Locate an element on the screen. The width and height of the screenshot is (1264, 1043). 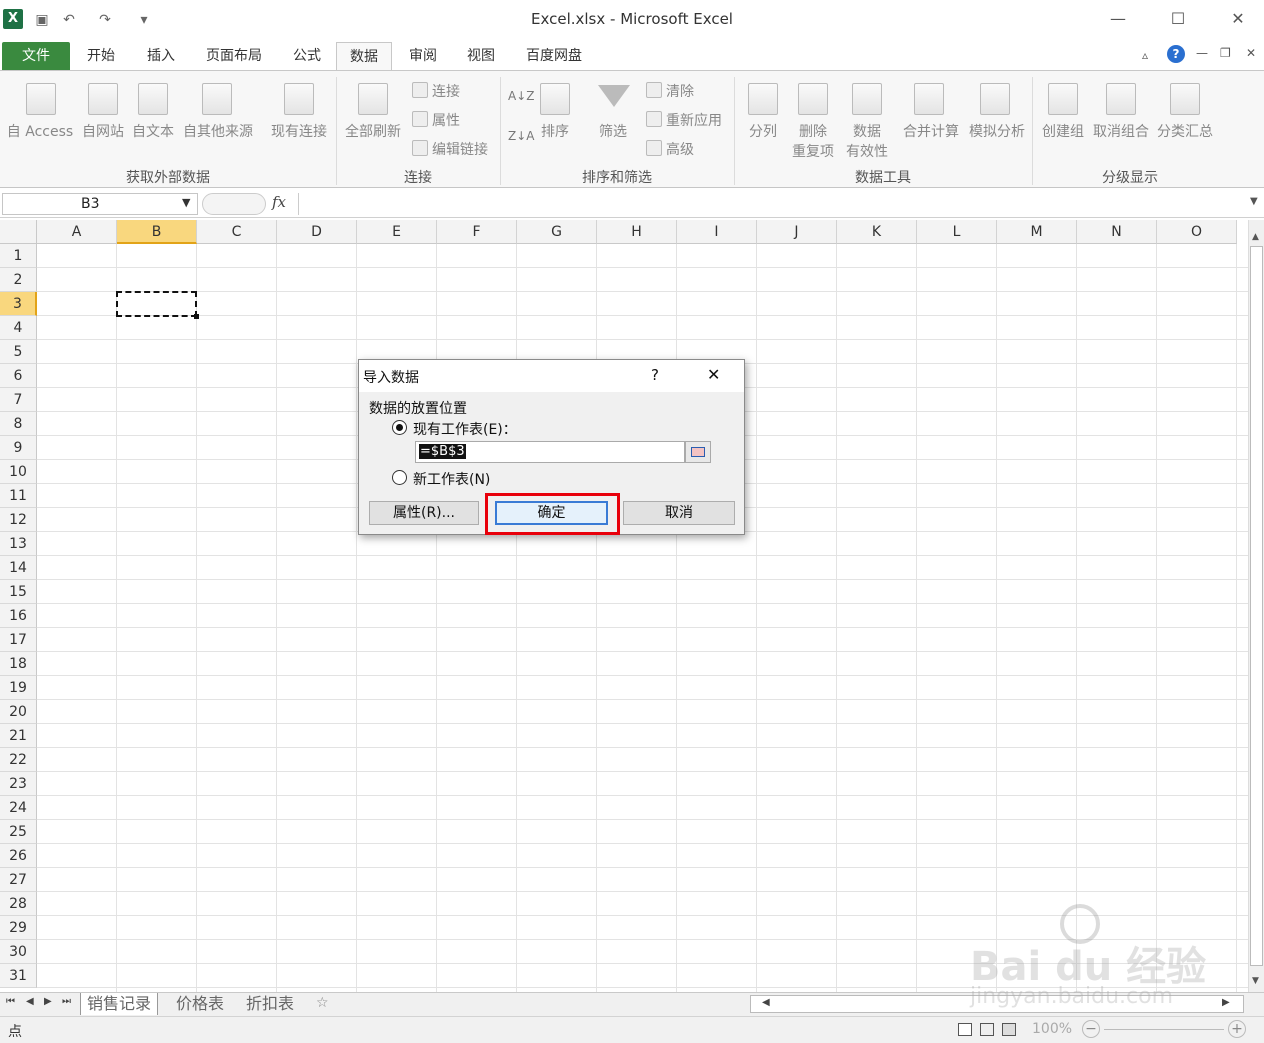
reapply-button: 重新应用 is located at coordinates (694, 120).